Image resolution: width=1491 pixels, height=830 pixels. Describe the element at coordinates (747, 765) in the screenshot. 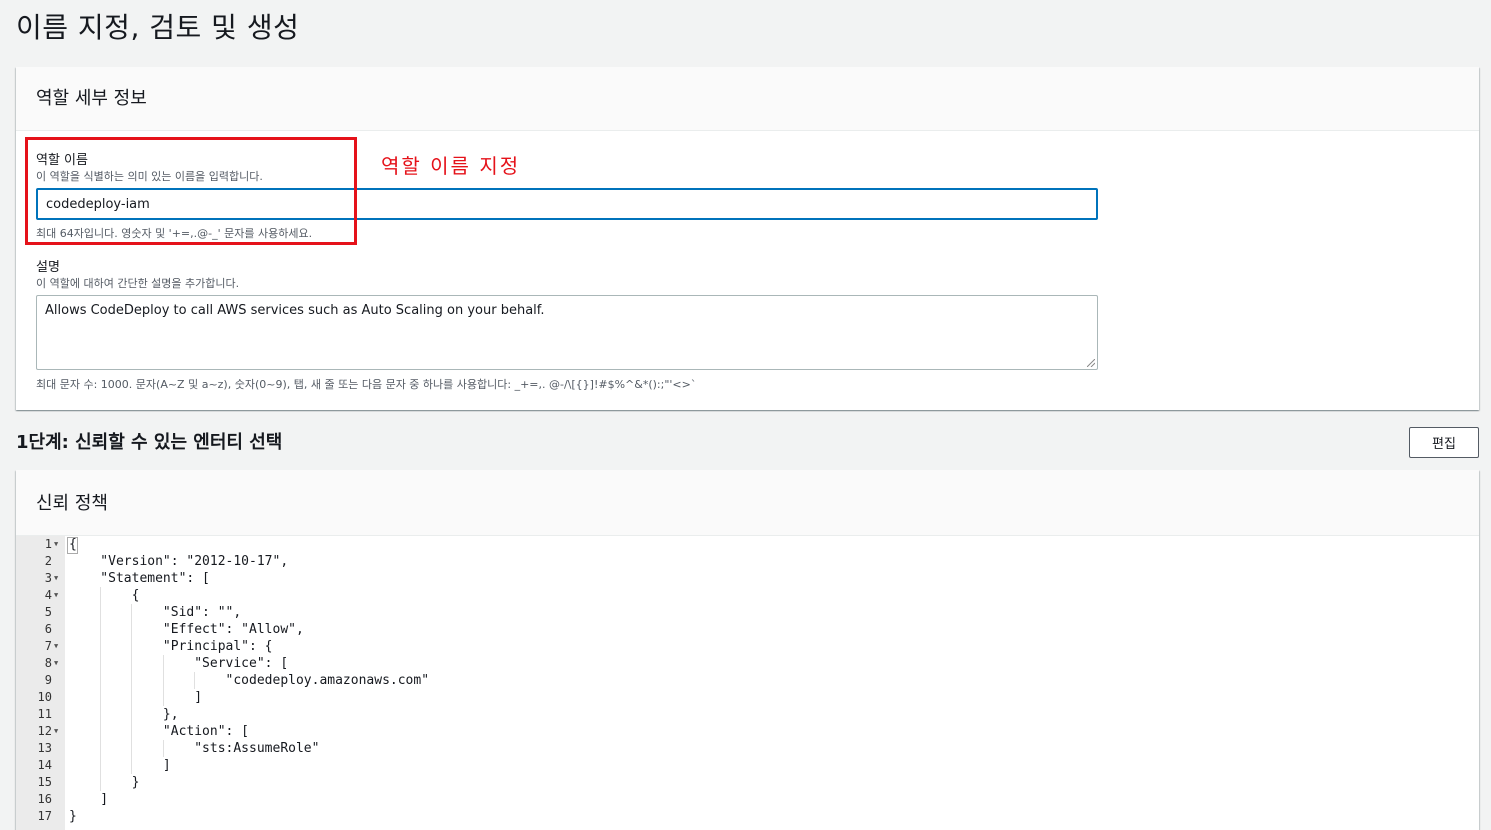

I see `code-line: 14 ]` at that location.